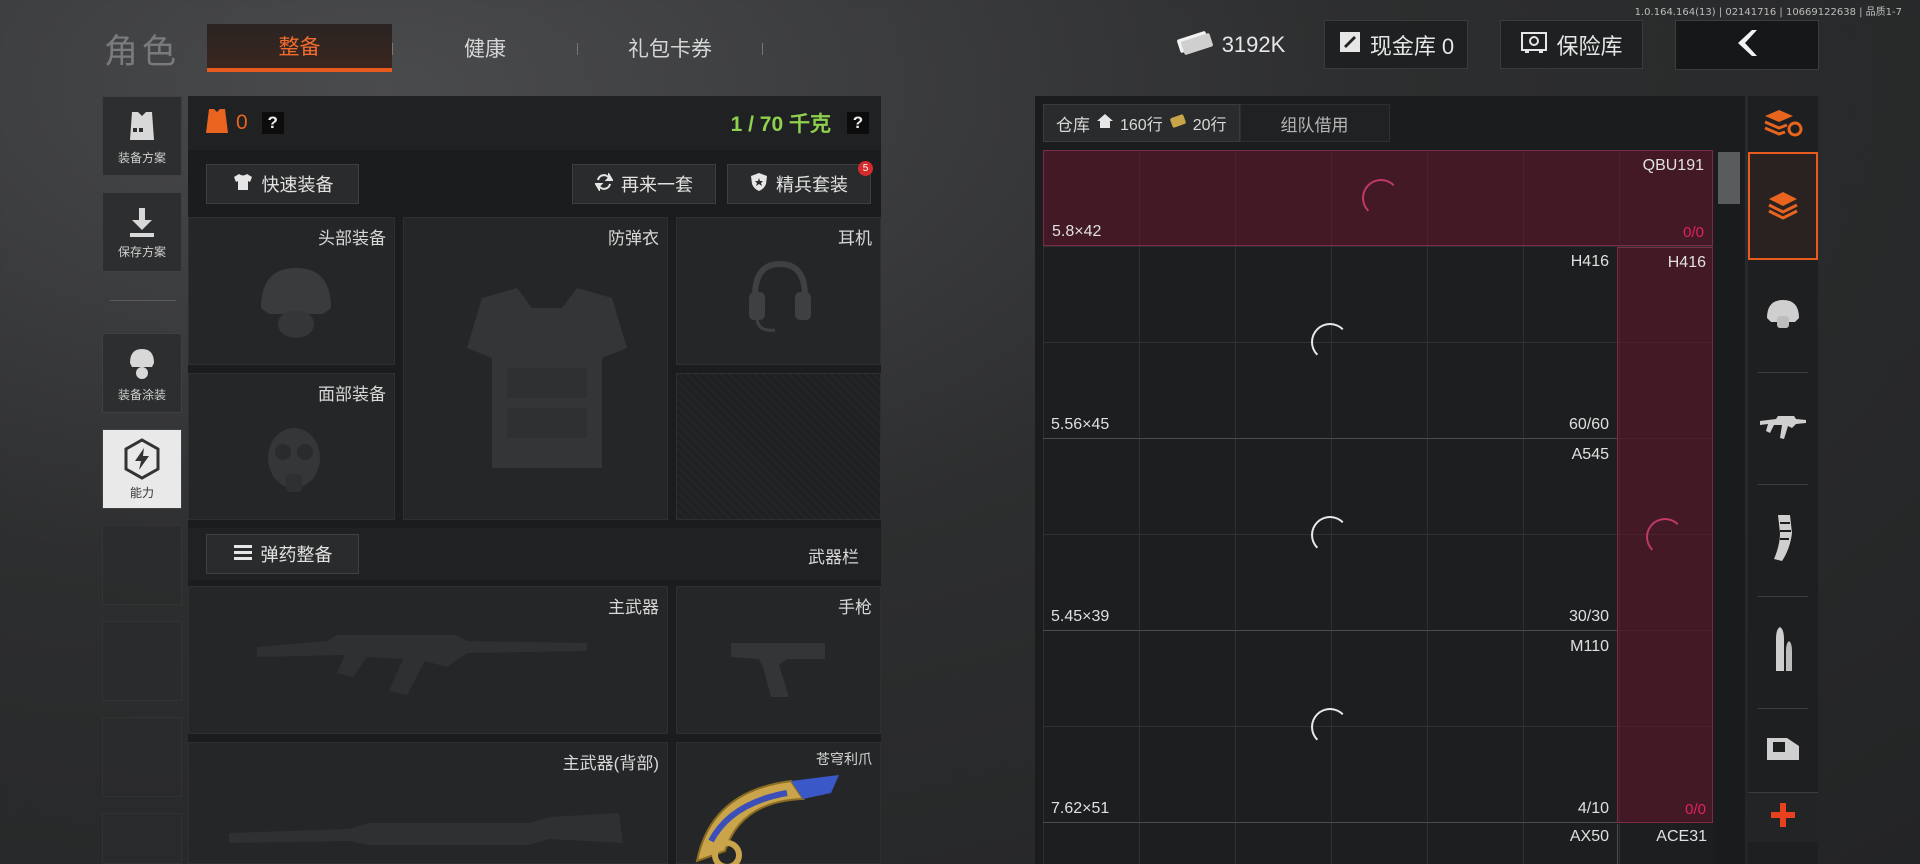  I want to click on safe-button: 保险库, so click(1571, 44).